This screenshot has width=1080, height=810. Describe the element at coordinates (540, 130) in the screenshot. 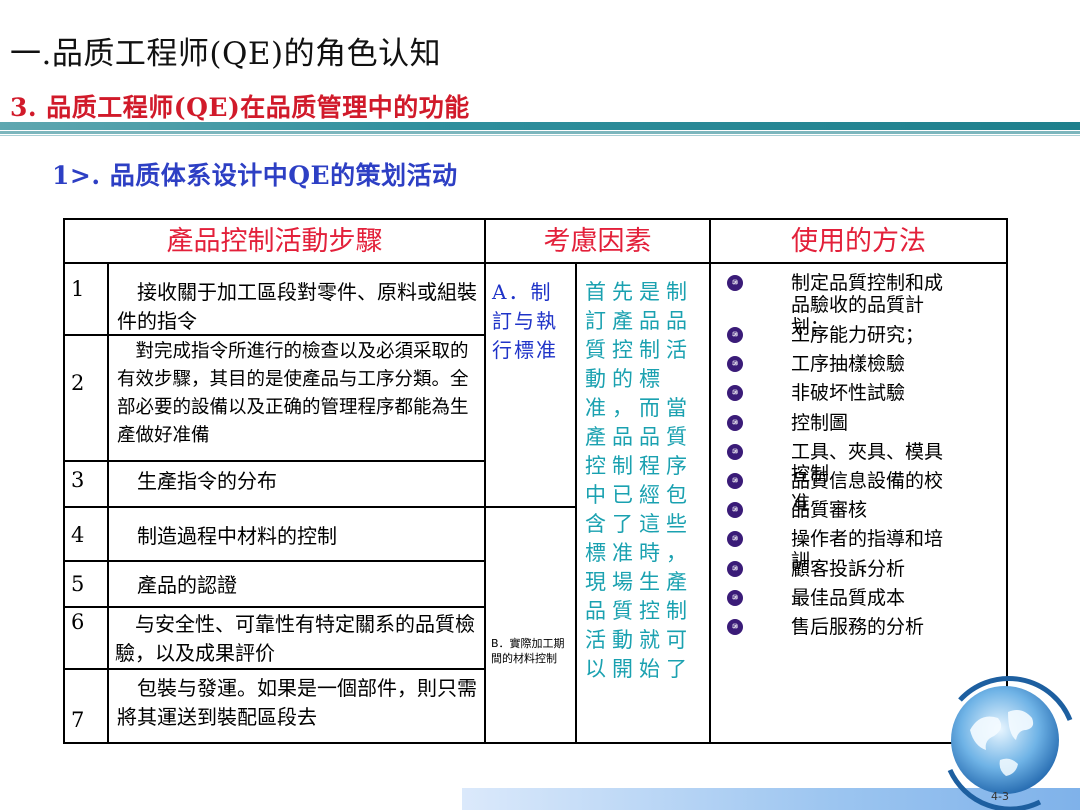

I see `divider-band` at that location.